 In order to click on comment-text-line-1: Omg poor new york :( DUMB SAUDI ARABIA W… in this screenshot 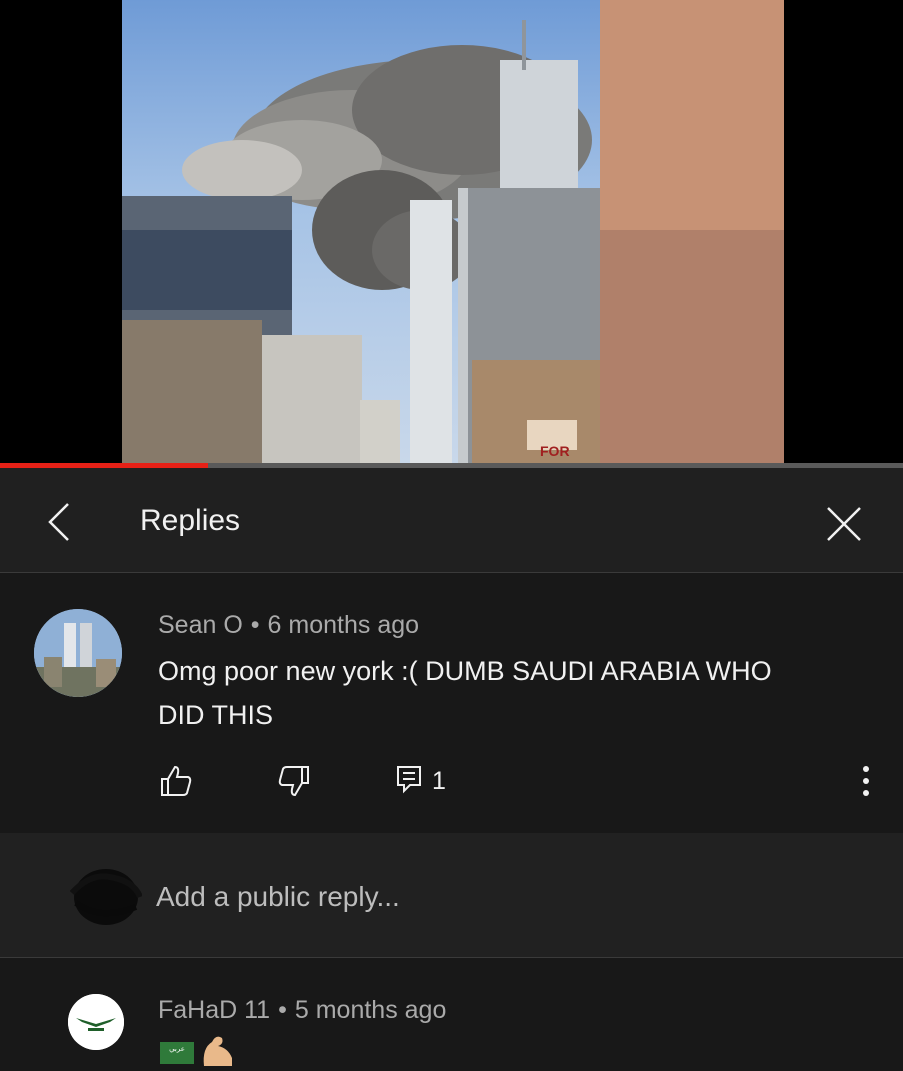, I will do `click(465, 671)`.